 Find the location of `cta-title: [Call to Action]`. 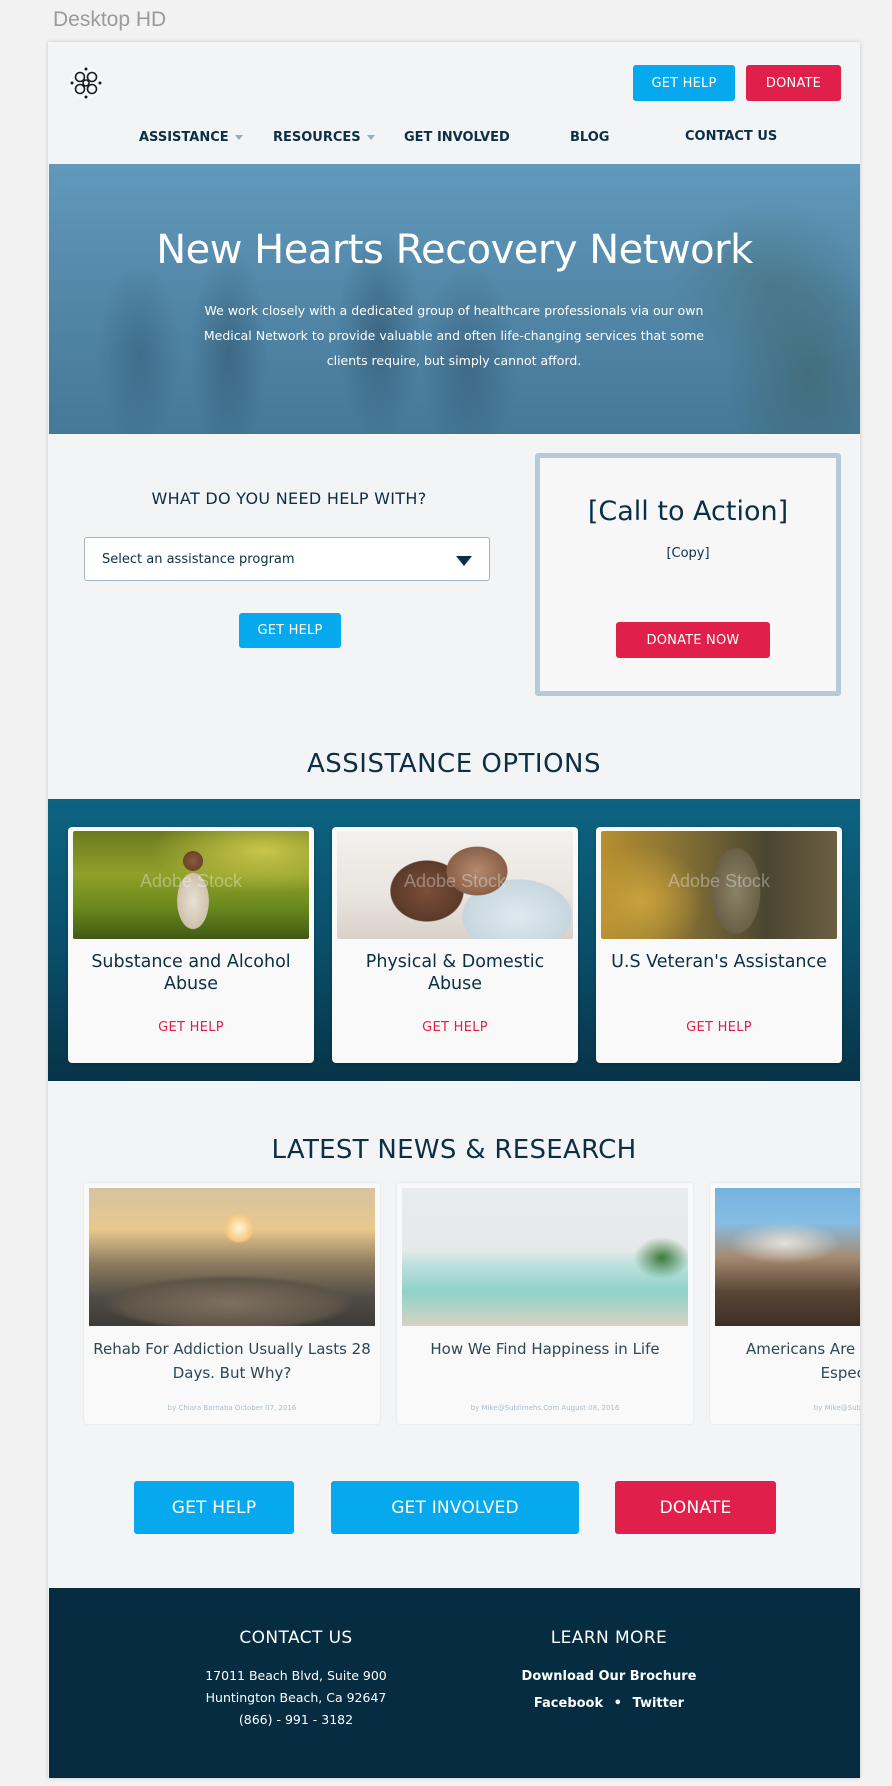

cta-title: [Call to Action] is located at coordinates (688, 511).